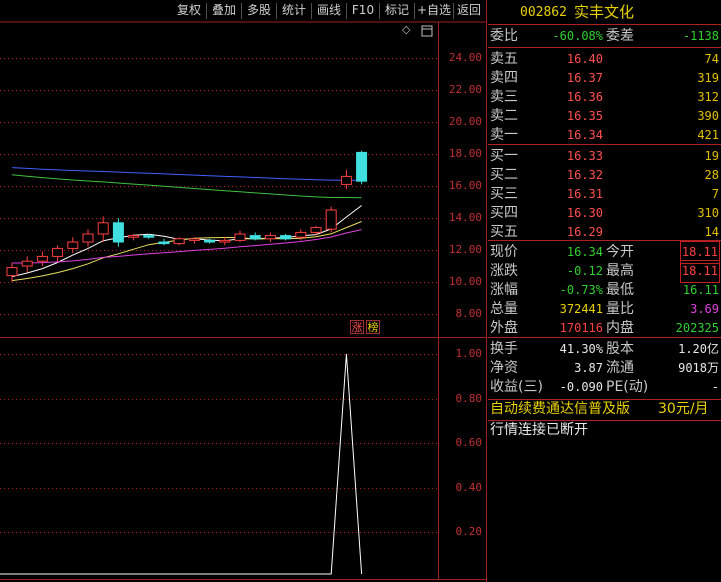  What do you see at coordinates (620, 252) in the screenshot?
I see `stat-label: 今开` at bounding box center [620, 252].